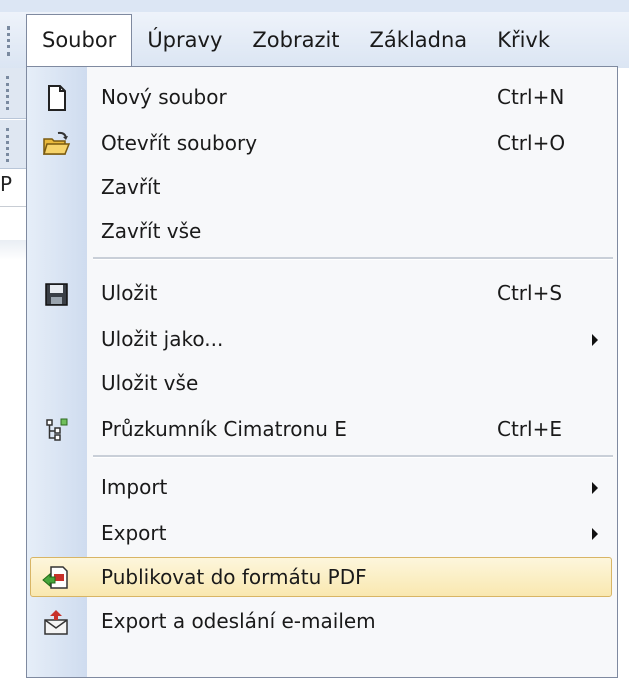  Describe the element at coordinates (523, 40) in the screenshot. I see `menu-krivky: Křivk` at that location.